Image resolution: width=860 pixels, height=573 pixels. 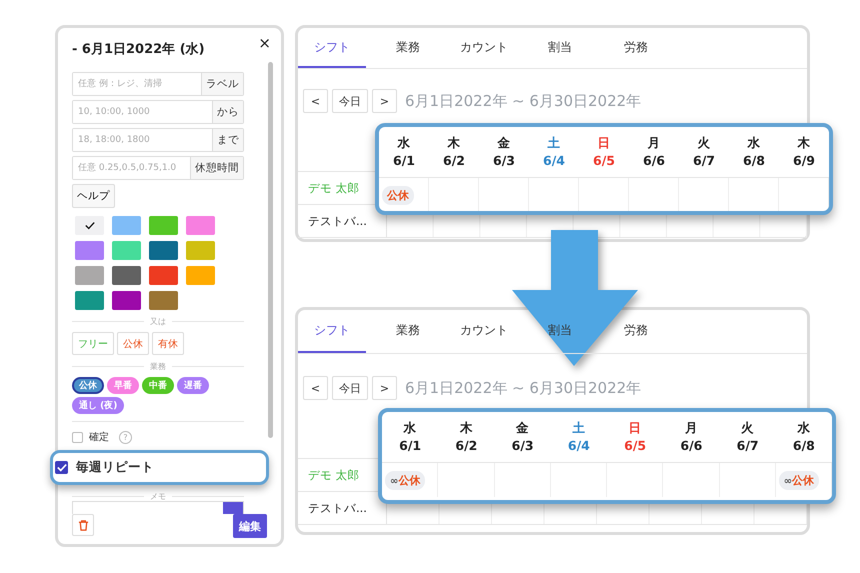 I want to click on panel-title: - 6月1日2022年 (水), so click(x=138, y=49).